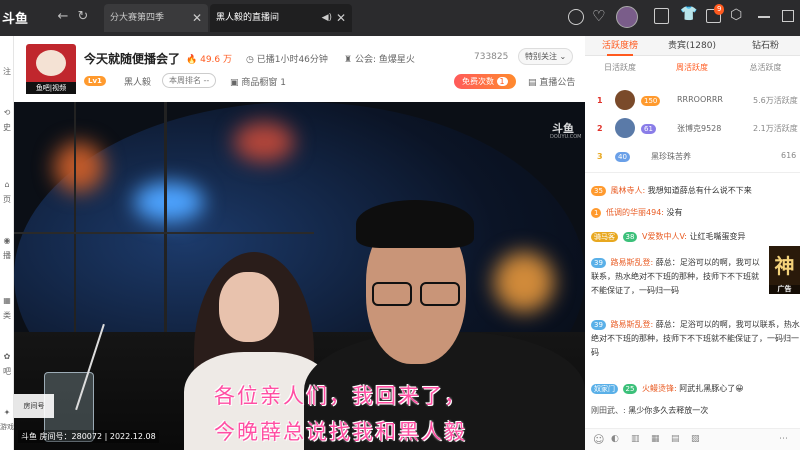 The image size is (800, 450). What do you see at coordinates (788, 16) in the screenshot?
I see `maximize-icon` at bounding box center [788, 16].